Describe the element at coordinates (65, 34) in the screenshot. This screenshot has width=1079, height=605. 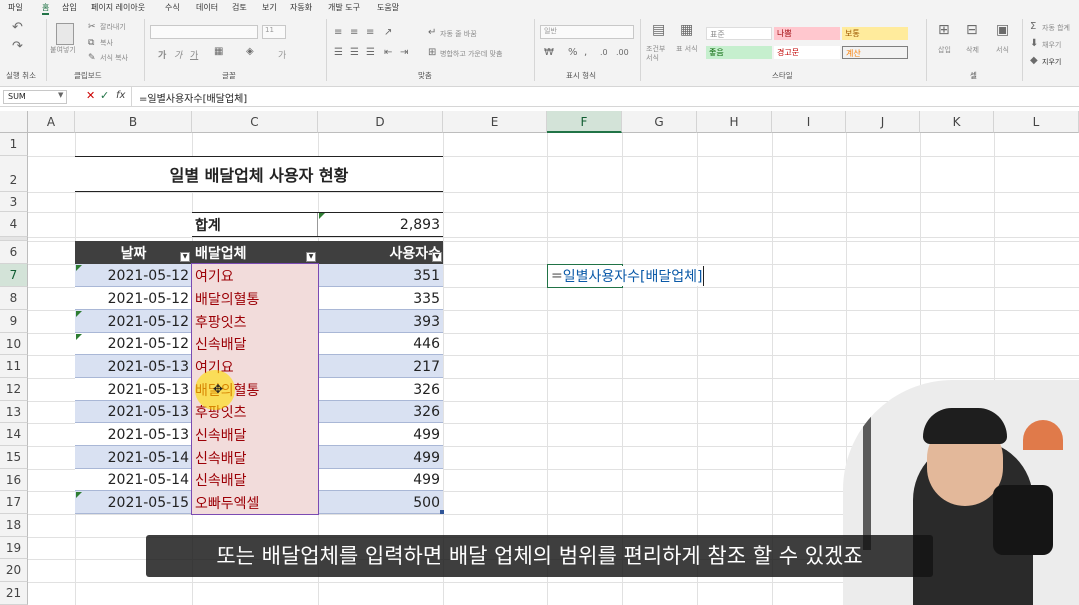
I see `paste-icon` at that location.